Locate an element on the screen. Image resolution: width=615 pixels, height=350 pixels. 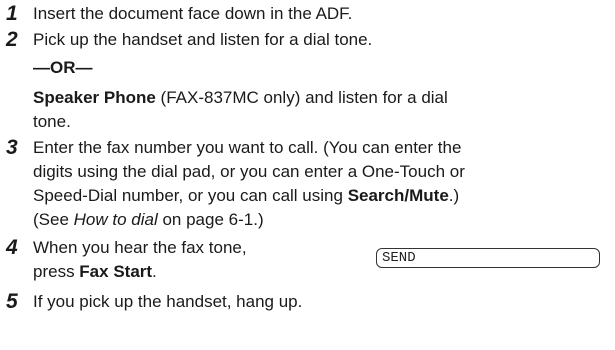
fax-start-key: Fax Start is located at coordinates (116, 271).